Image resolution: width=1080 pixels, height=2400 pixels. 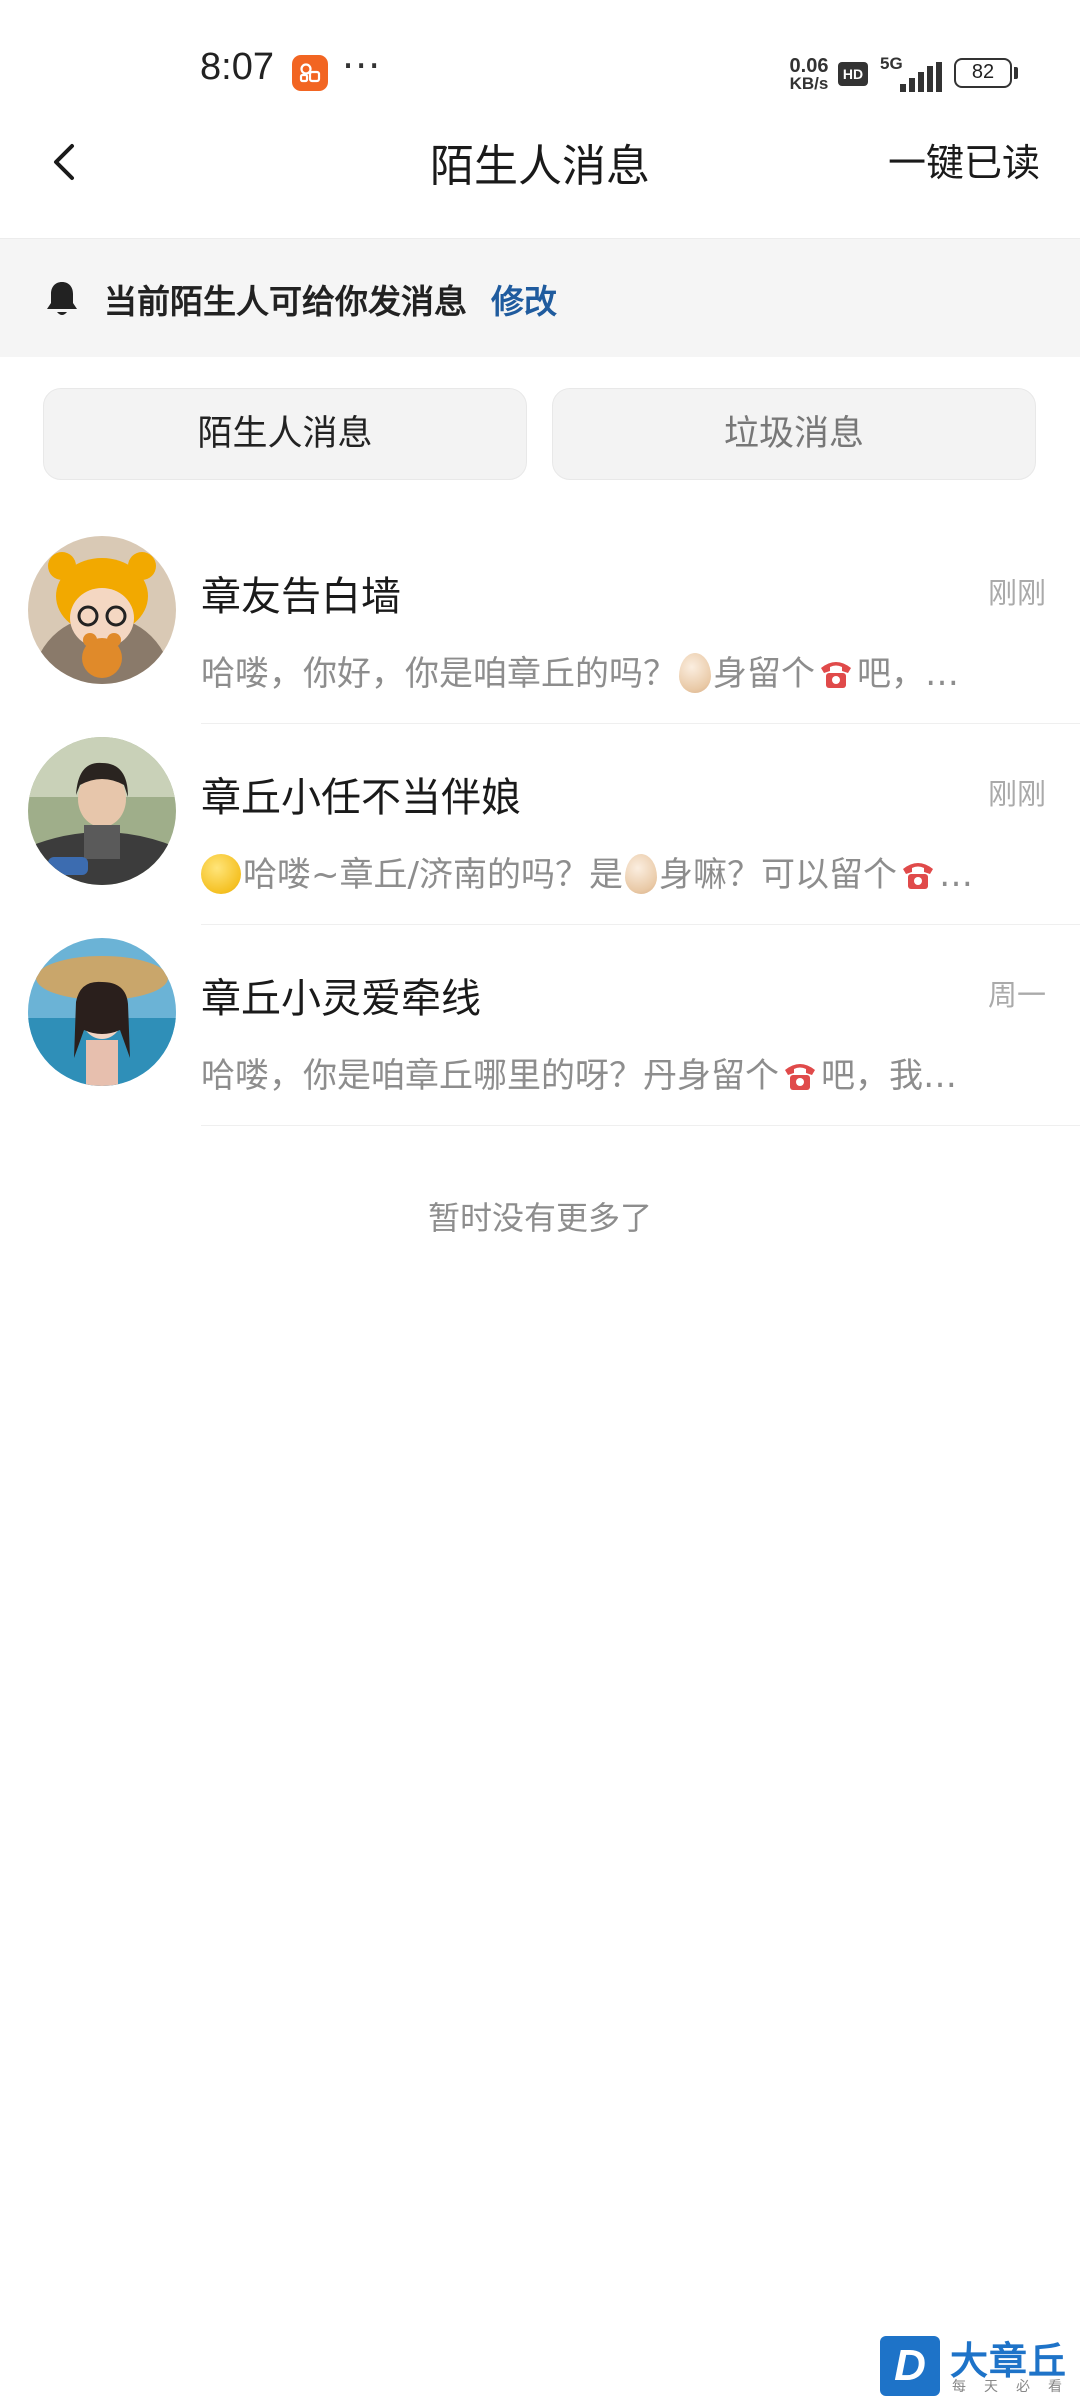 What do you see at coordinates (237, 67) in the screenshot?
I see `status-time: 8:07` at bounding box center [237, 67].